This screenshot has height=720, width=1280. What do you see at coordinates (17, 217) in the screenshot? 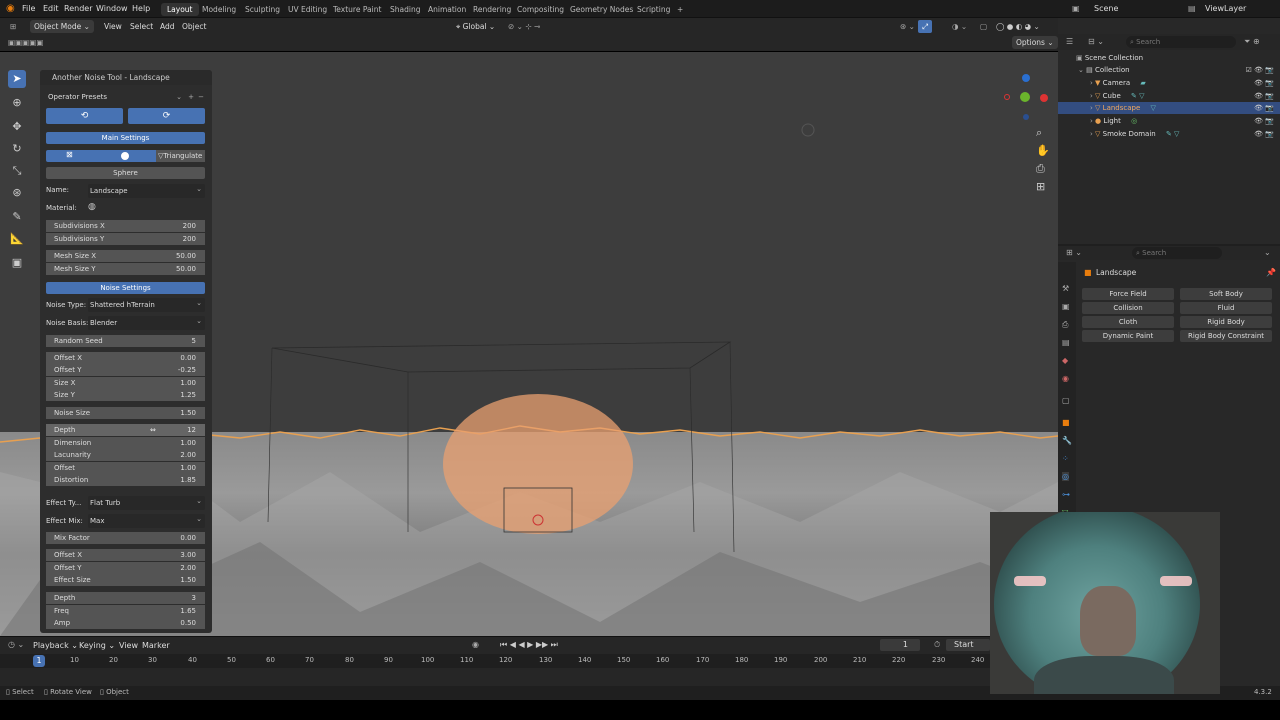
I see `annotate-tool-icon: ✎` at bounding box center [17, 217].